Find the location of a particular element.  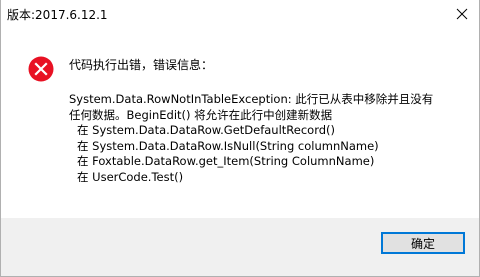

stack-trace-line: 在 System.Data.DataRow.GetDefaultRecord() is located at coordinates (206, 130).